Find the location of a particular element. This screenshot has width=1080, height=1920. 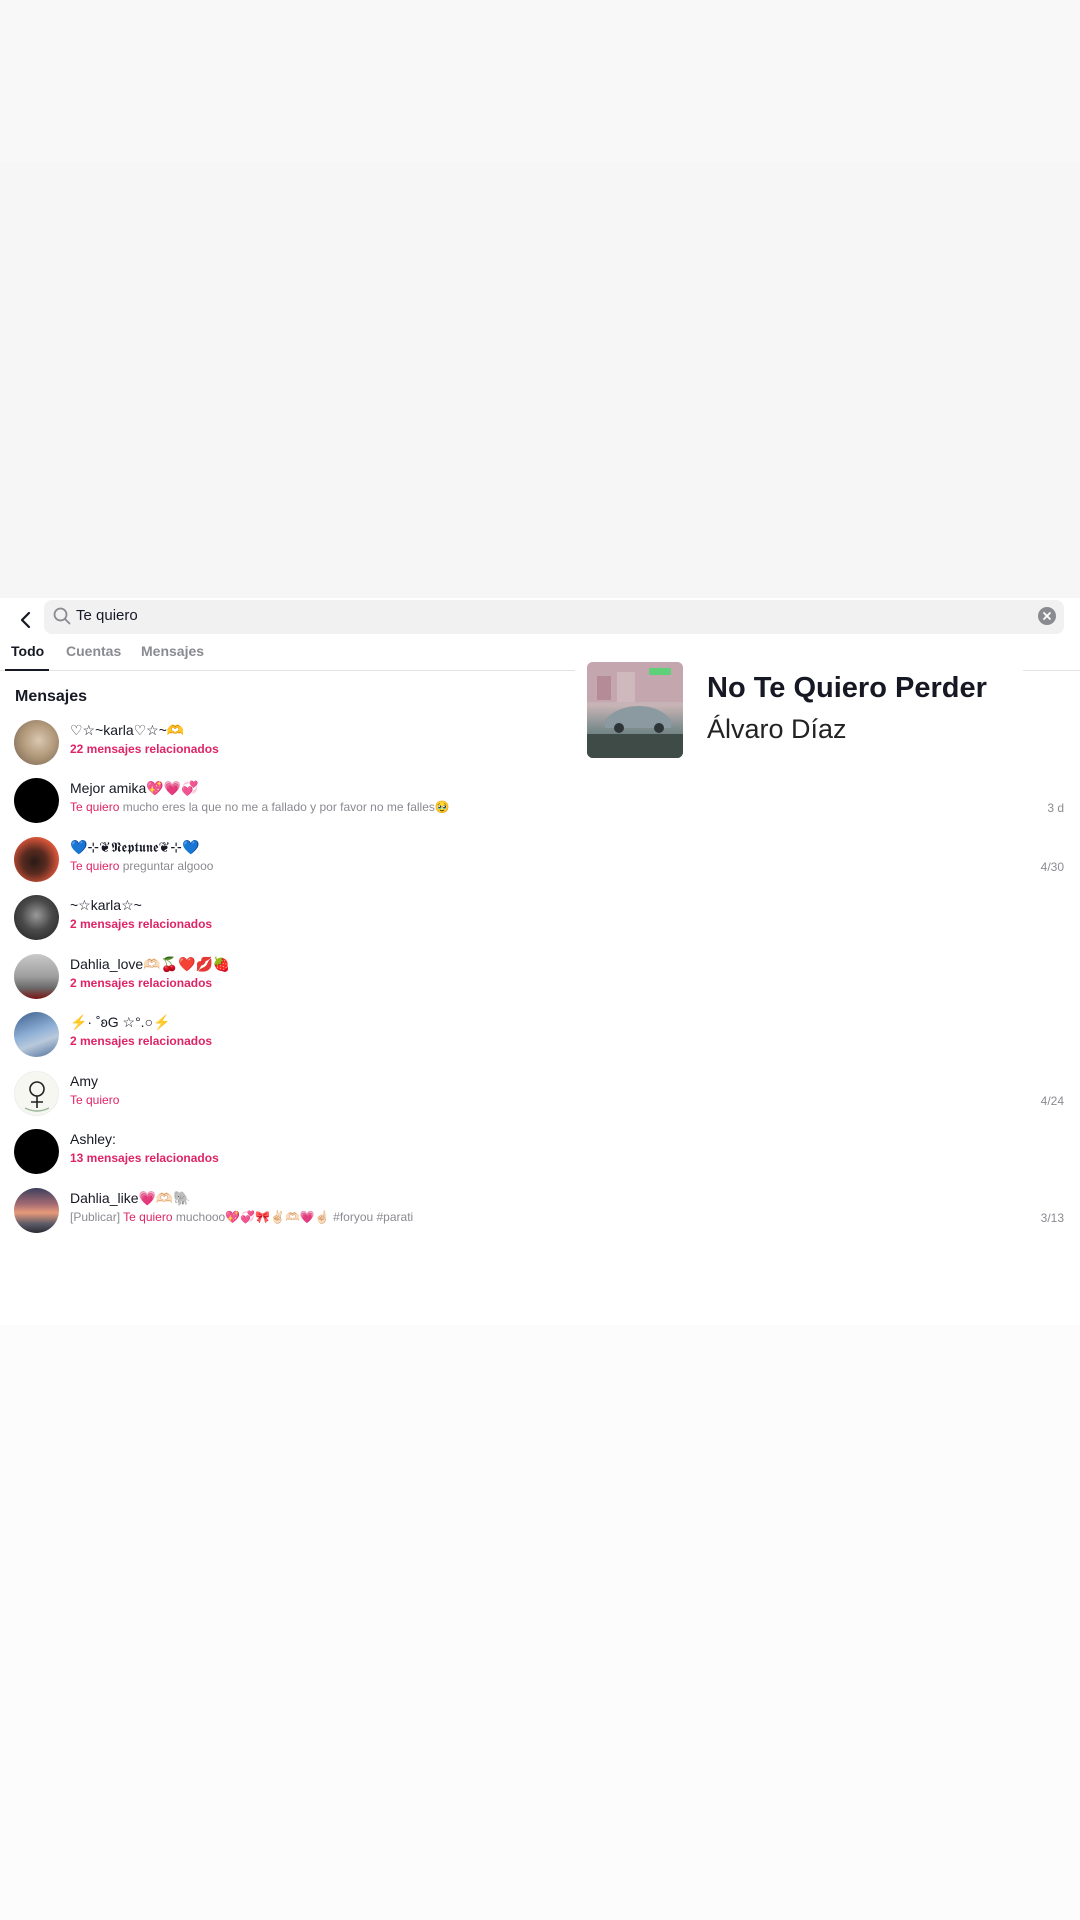

back-button is located at coordinates (26, 620).